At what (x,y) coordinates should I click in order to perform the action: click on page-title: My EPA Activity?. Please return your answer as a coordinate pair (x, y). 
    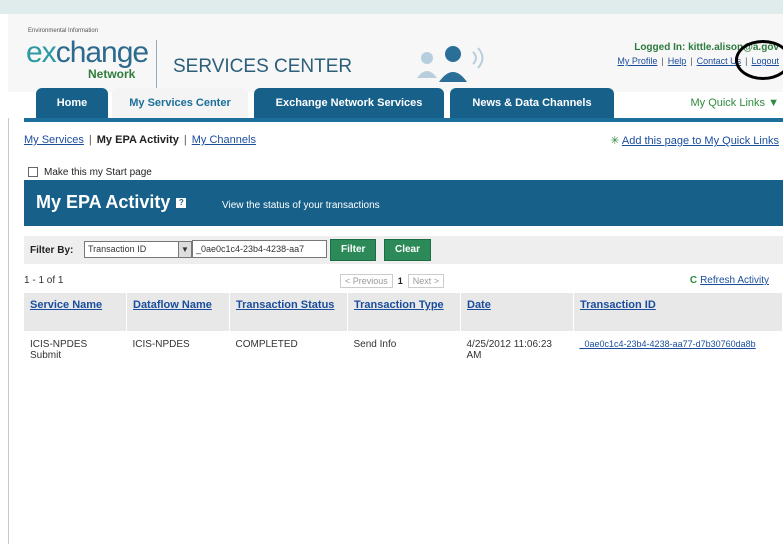
    Looking at the image, I should click on (111, 202).